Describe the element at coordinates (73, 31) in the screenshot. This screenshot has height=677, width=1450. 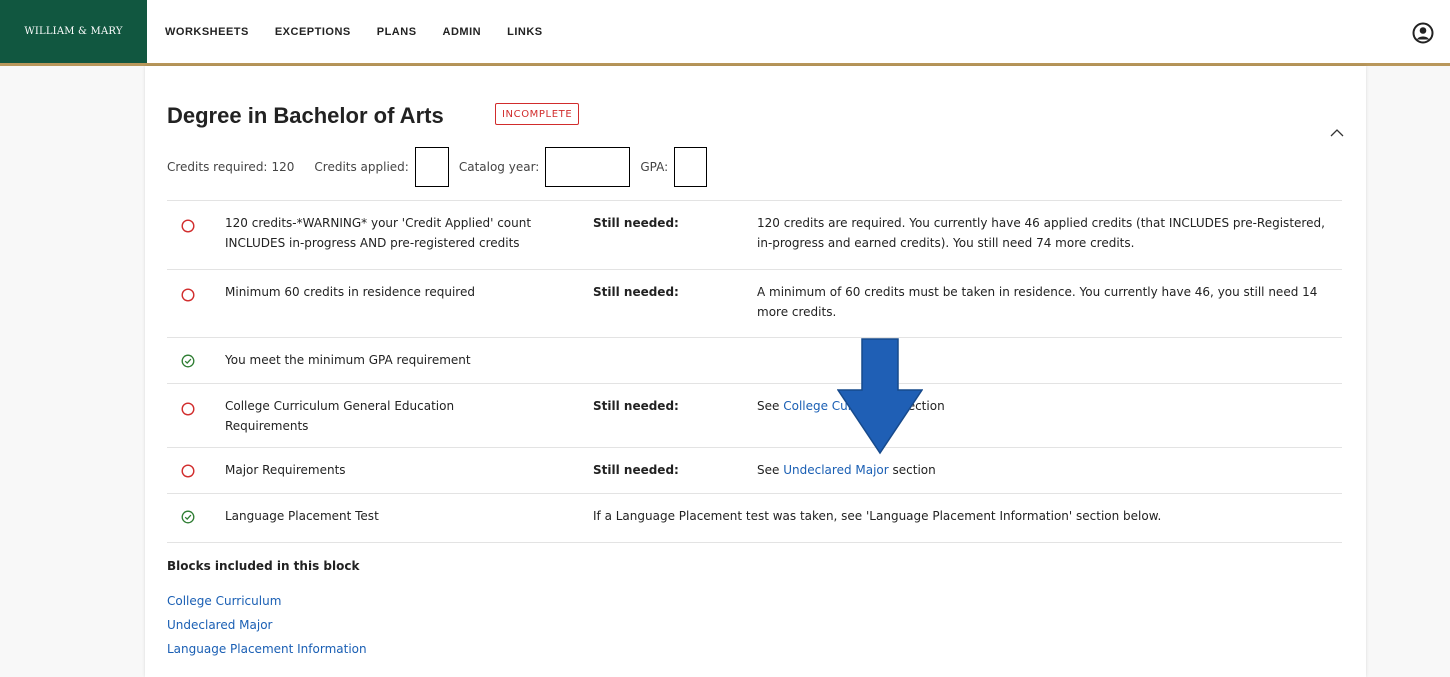
I see `william-mary-logo: WILLIAM & MARY` at that location.